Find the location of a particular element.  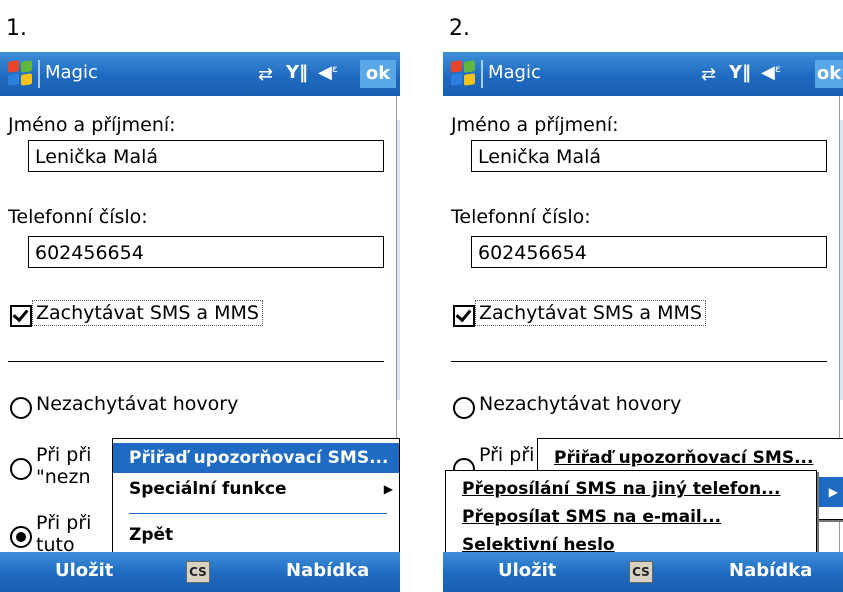

step-number-1: 1. is located at coordinates (16, 28).